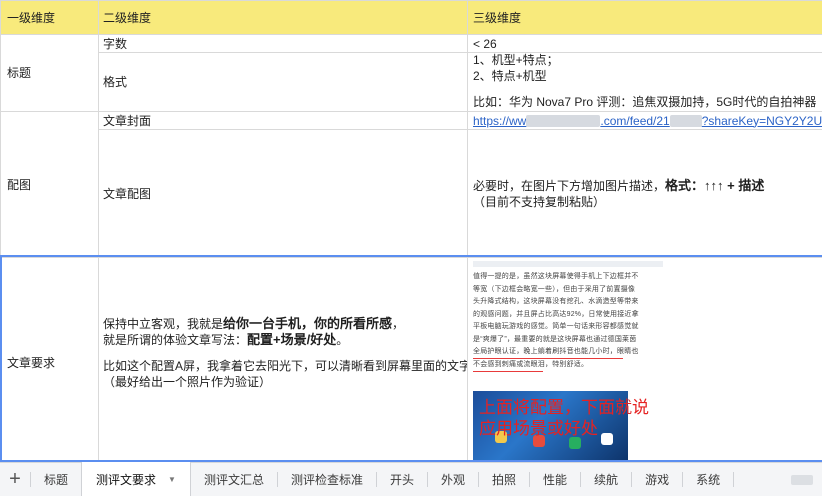 Image resolution: width=822 pixels, height=496 pixels. I want to click on tab-battery: 续航, so click(606, 479).